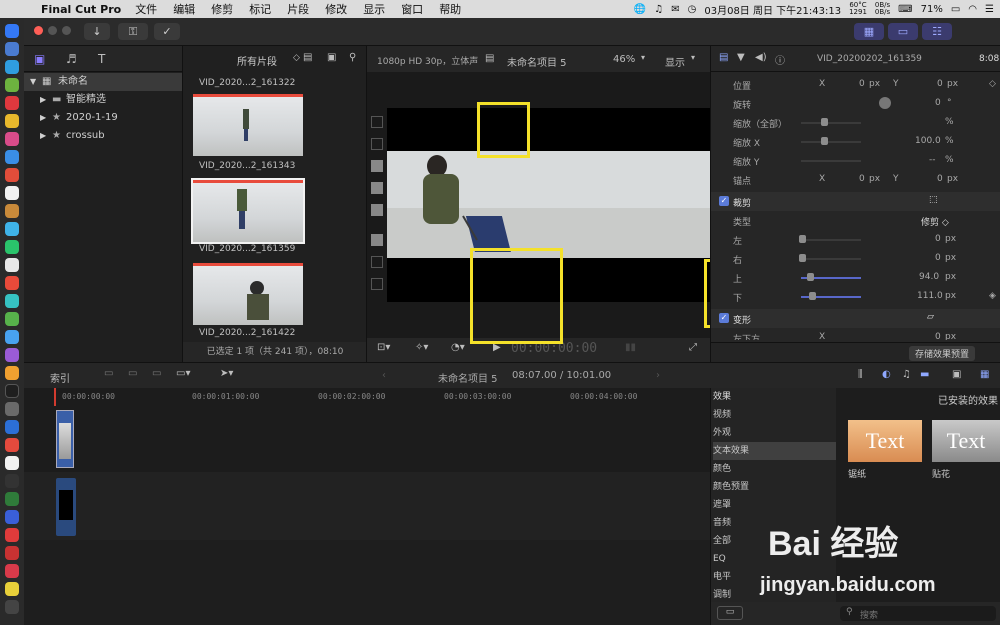 The width and height of the screenshot is (1000, 625). I want to click on effects-category: 视频, so click(775, 415).